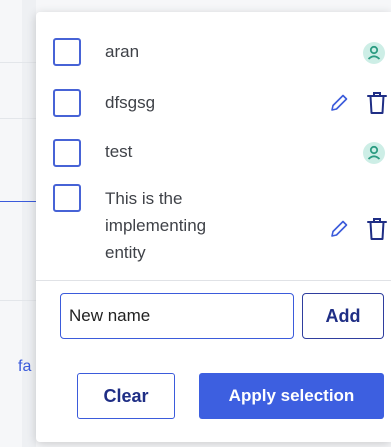  I want to click on new-name-input, so click(177, 316).